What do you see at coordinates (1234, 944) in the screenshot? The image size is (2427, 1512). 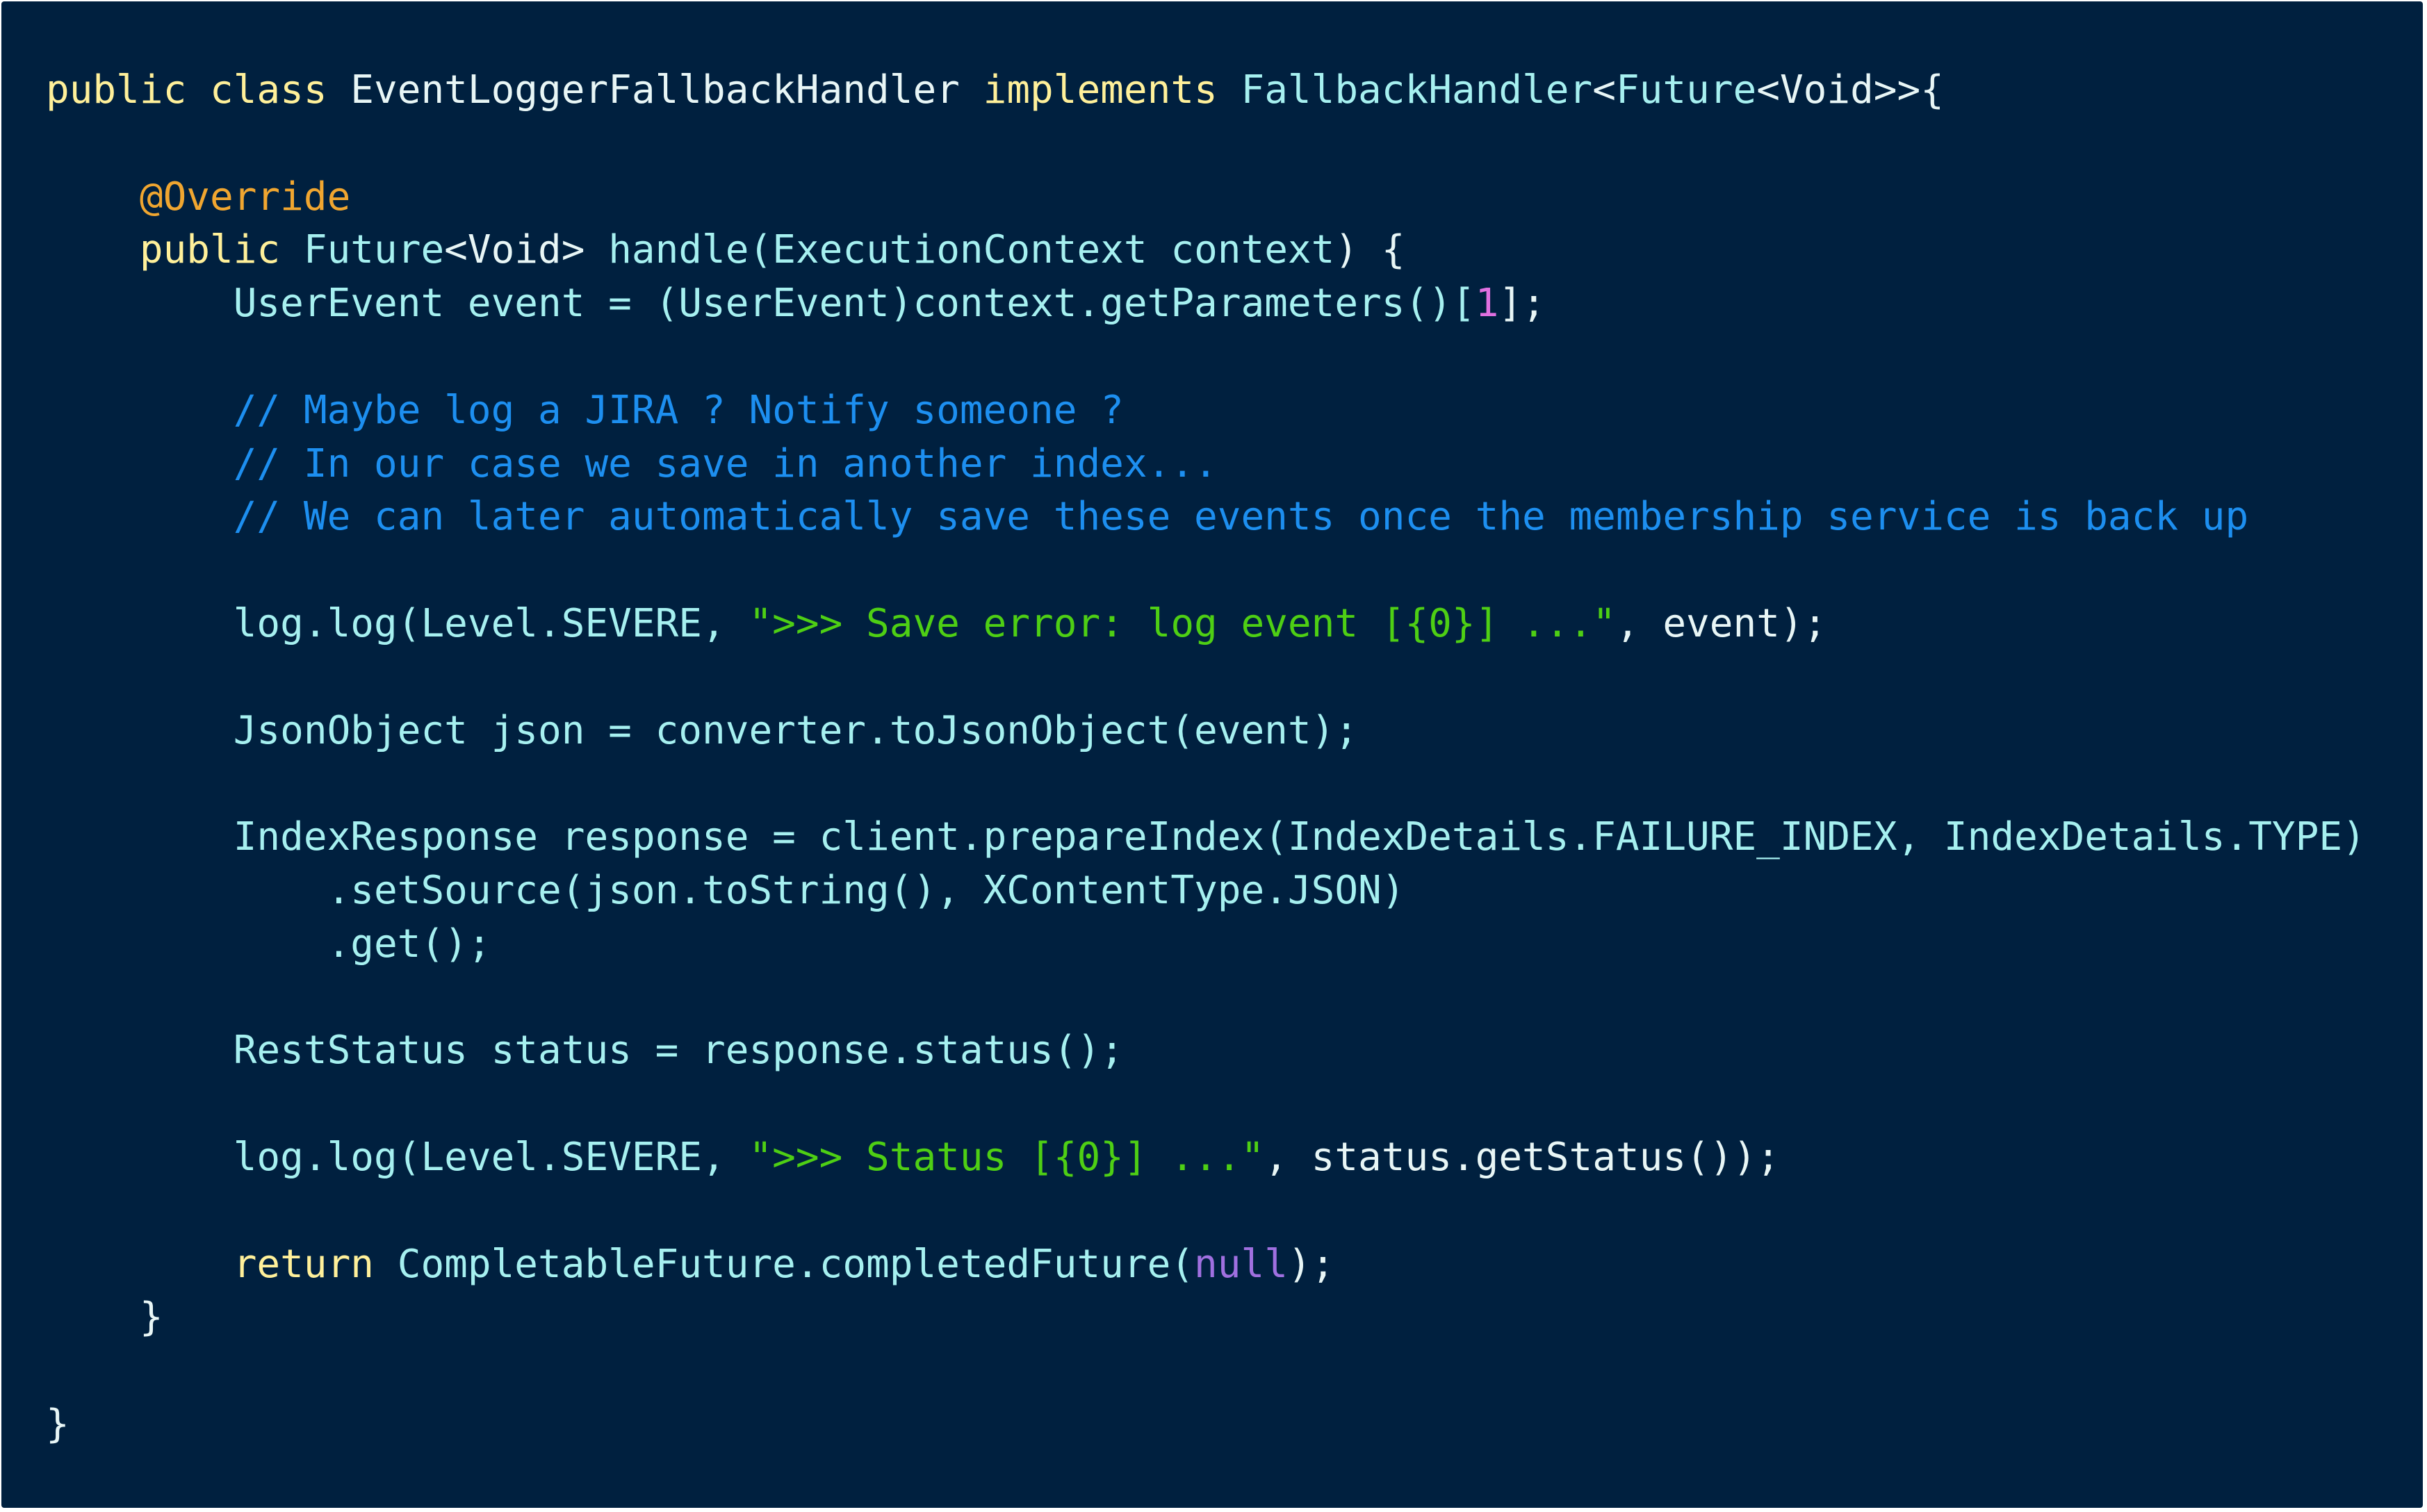 I see `code-line: .get();` at bounding box center [1234, 944].